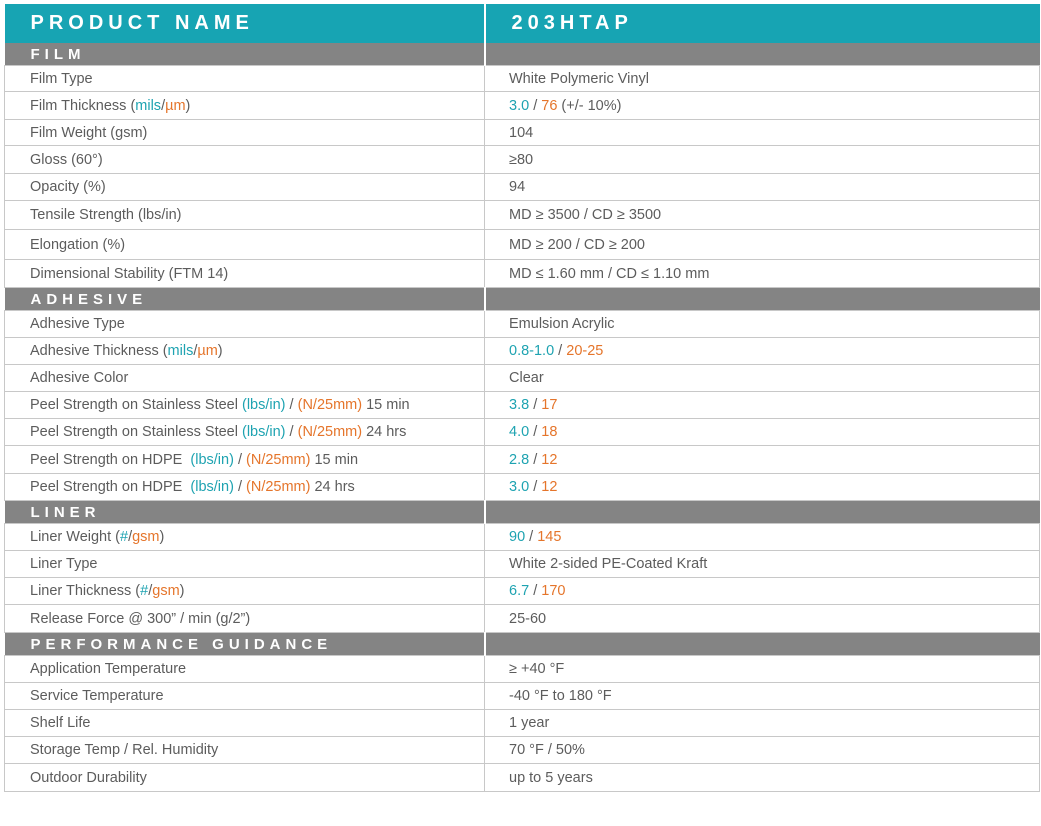 This screenshot has height=826, width=1041. What do you see at coordinates (244, 132) in the screenshot?
I see `spec-label: Film Weight (gsm)` at bounding box center [244, 132].